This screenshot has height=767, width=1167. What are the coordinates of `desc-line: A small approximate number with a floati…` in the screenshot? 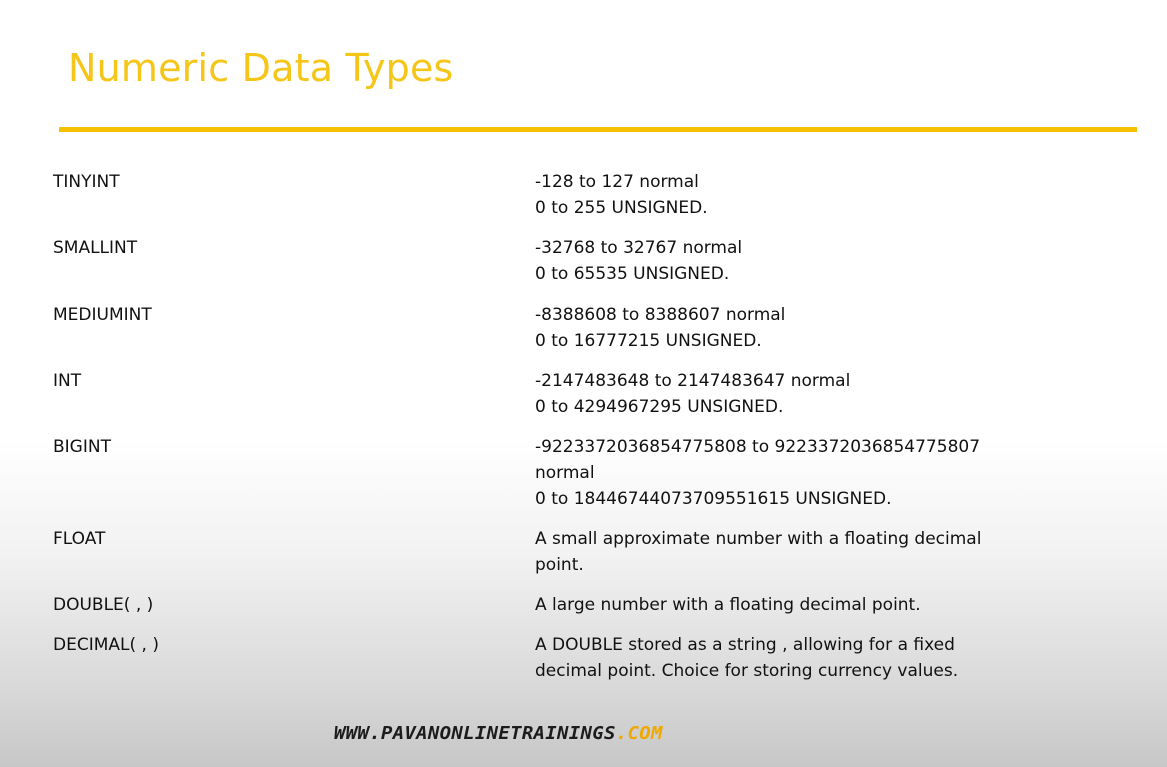 It's located at (758, 539).